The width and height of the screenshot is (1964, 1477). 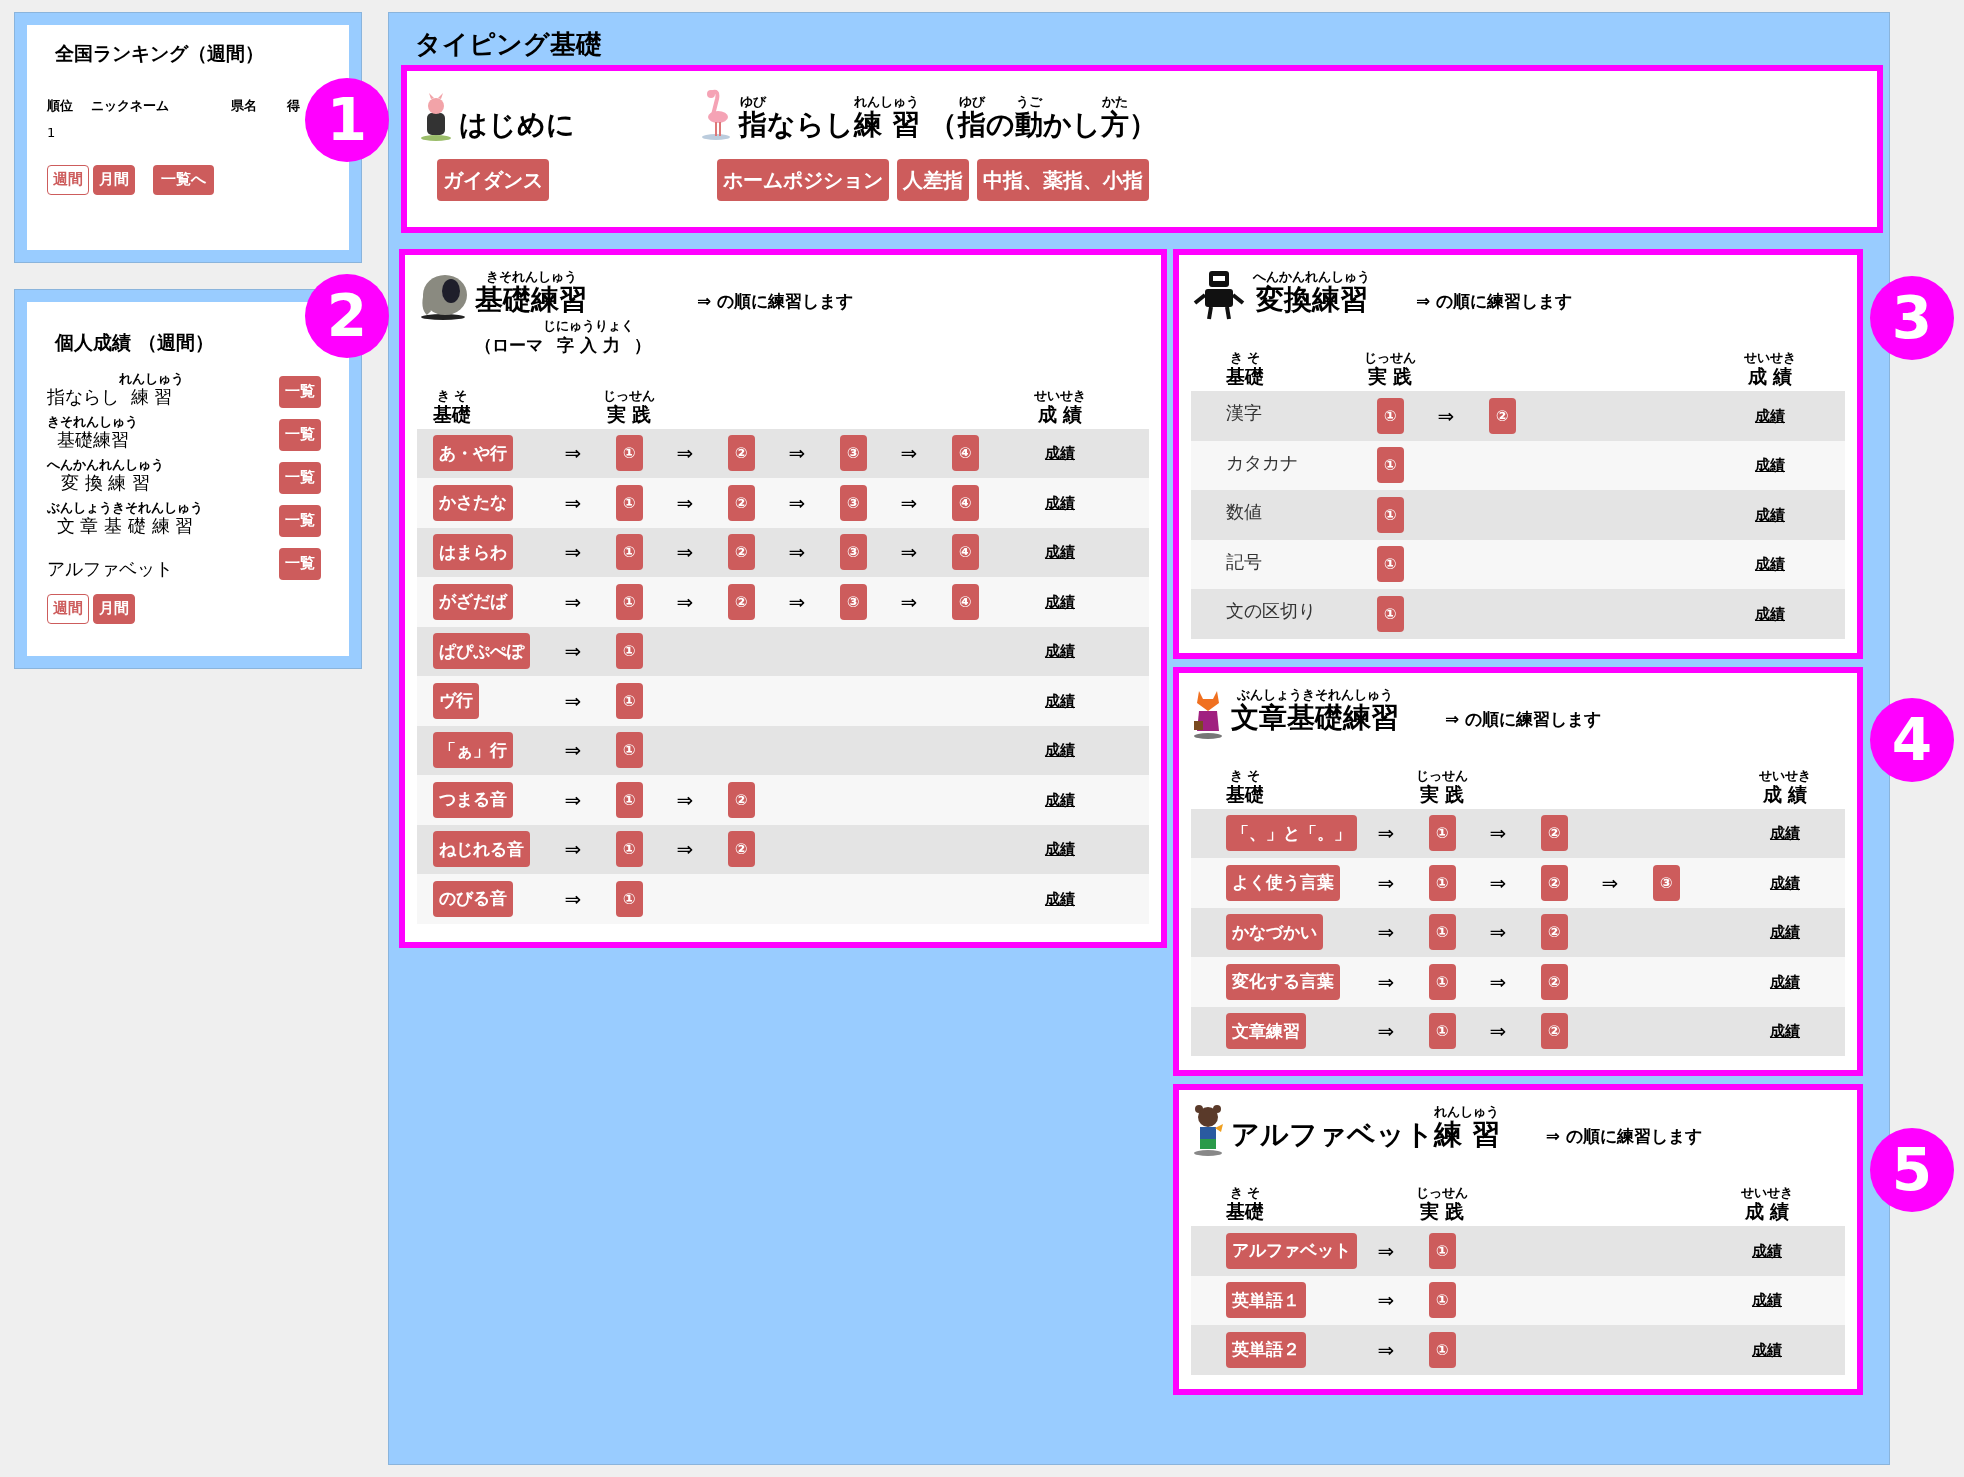 What do you see at coordinates (473, 750) in the screenshot?
I see `lesson-button: 「ぁ」行` at bounding box center [473, 750].